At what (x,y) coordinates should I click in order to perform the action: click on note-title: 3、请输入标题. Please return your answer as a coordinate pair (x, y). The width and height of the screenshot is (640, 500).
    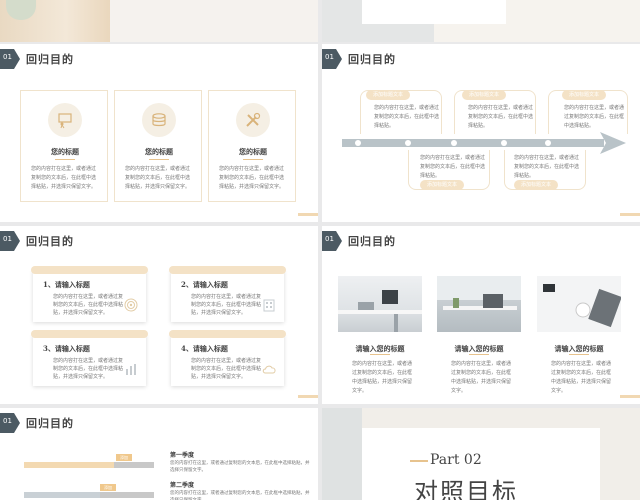
    Looking at the image, I should click on (66, 348).